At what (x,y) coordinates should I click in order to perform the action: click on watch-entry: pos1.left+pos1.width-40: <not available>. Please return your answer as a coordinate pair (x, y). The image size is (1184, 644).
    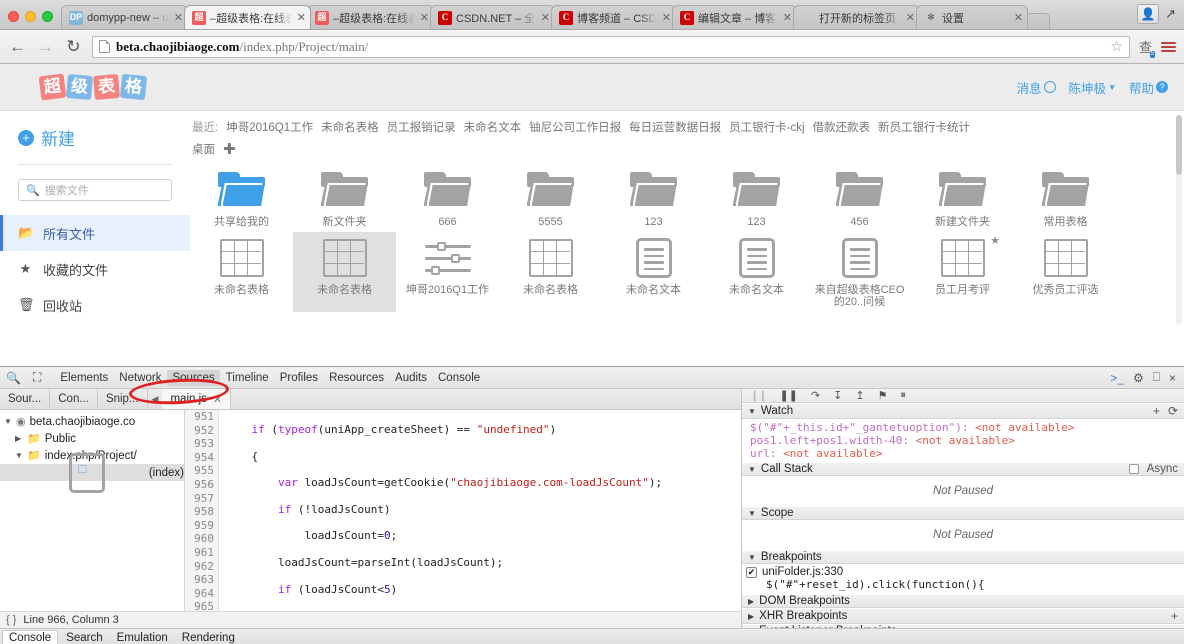
    Looking at the image, I should click on (967, 440).